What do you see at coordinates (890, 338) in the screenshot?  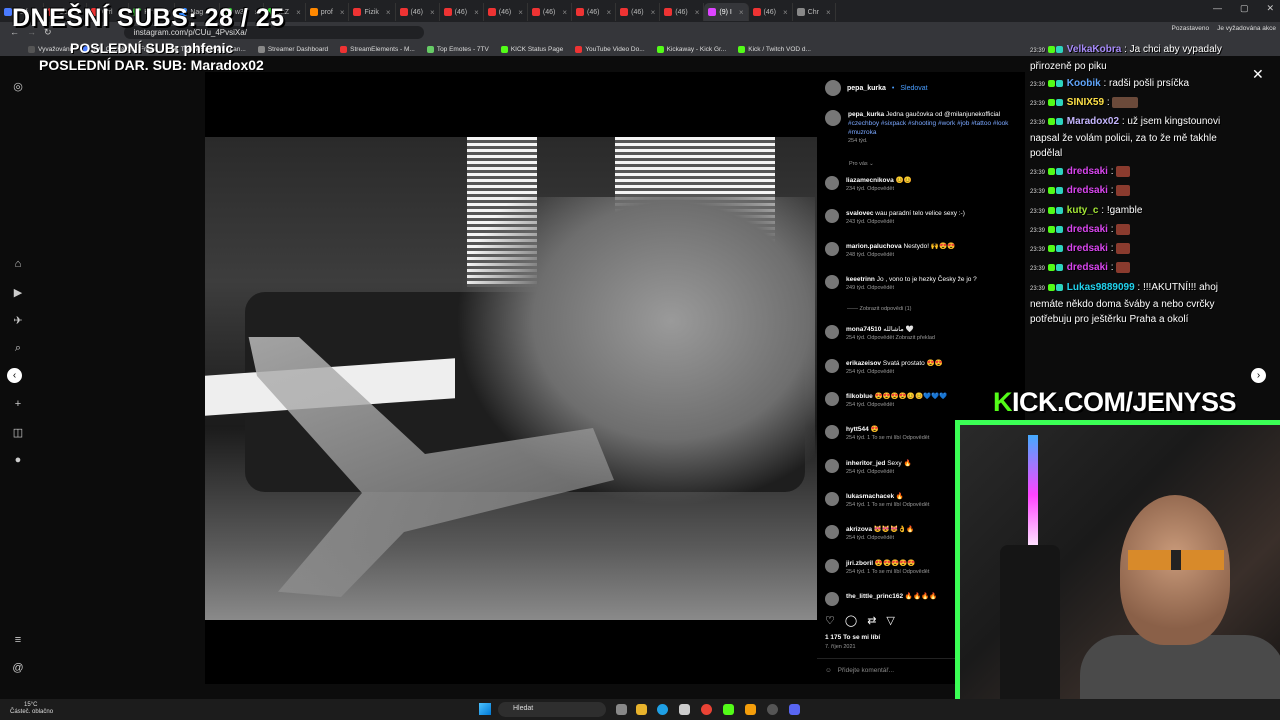 I see `comment-meta: 254 týd. Odpovědět Zobrazit překlad` at bounding box center [890, 338].